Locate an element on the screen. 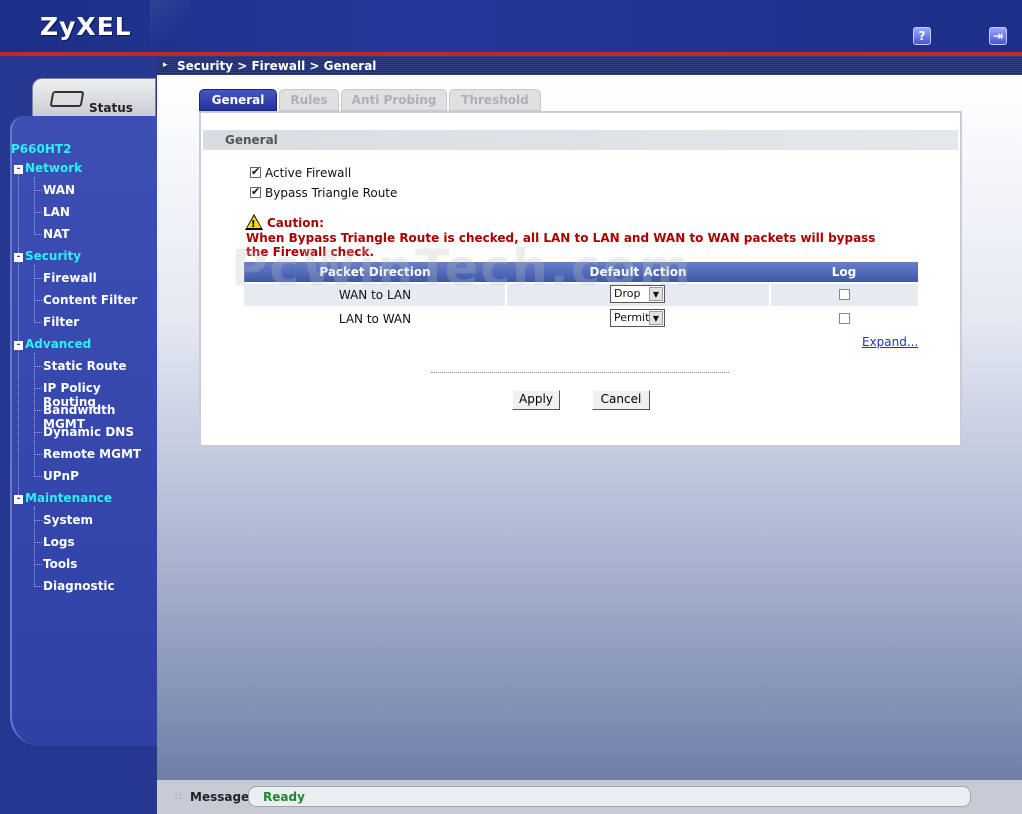 This screenshot has width=1022, height=814. model-name: P660HT2 is located at coordinates (41, 149).